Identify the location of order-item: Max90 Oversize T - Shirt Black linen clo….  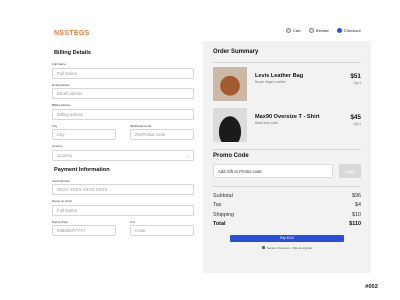
(287, 126).